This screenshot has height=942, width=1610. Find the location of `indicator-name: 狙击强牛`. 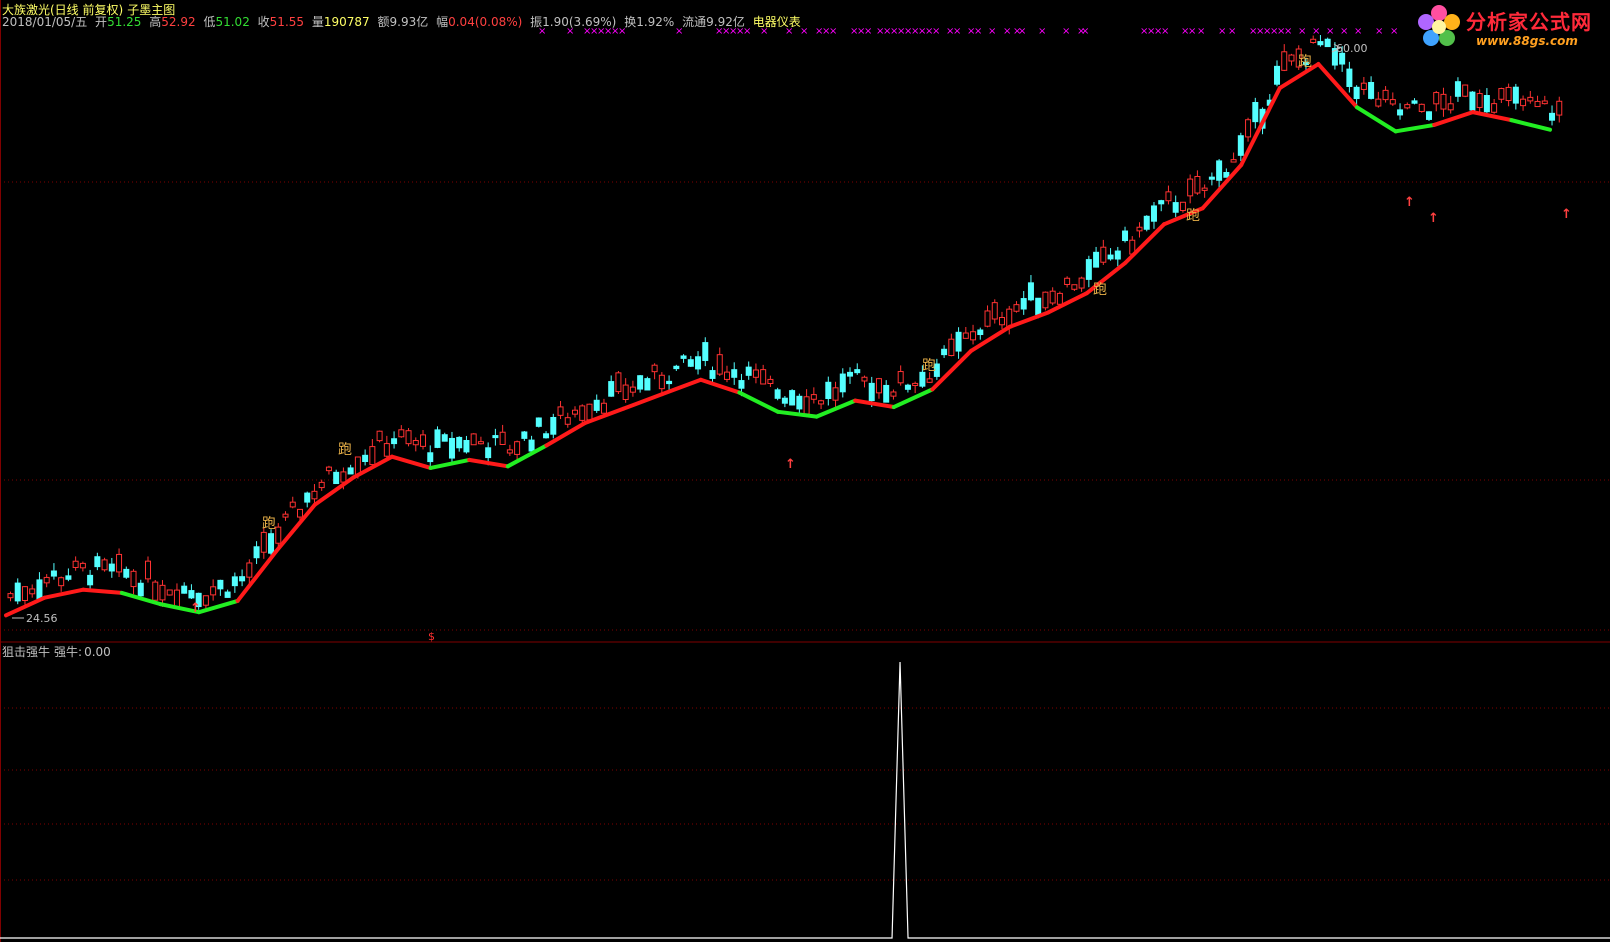

indicator-name: 狙击强牛 is located at coordinates (26, 652).